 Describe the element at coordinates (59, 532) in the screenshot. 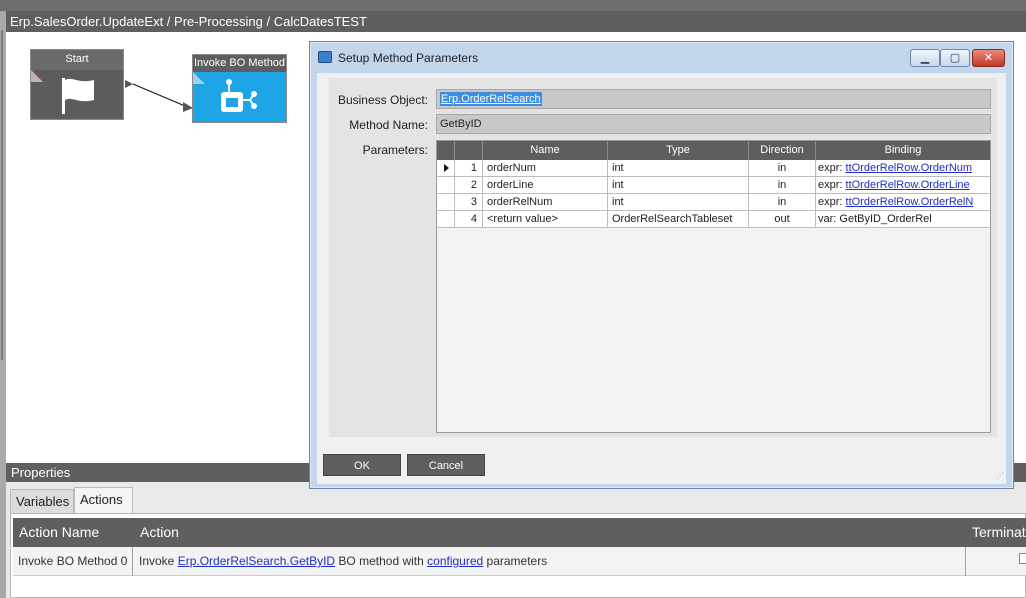

I see `column-action-name: Action Name` at that location.